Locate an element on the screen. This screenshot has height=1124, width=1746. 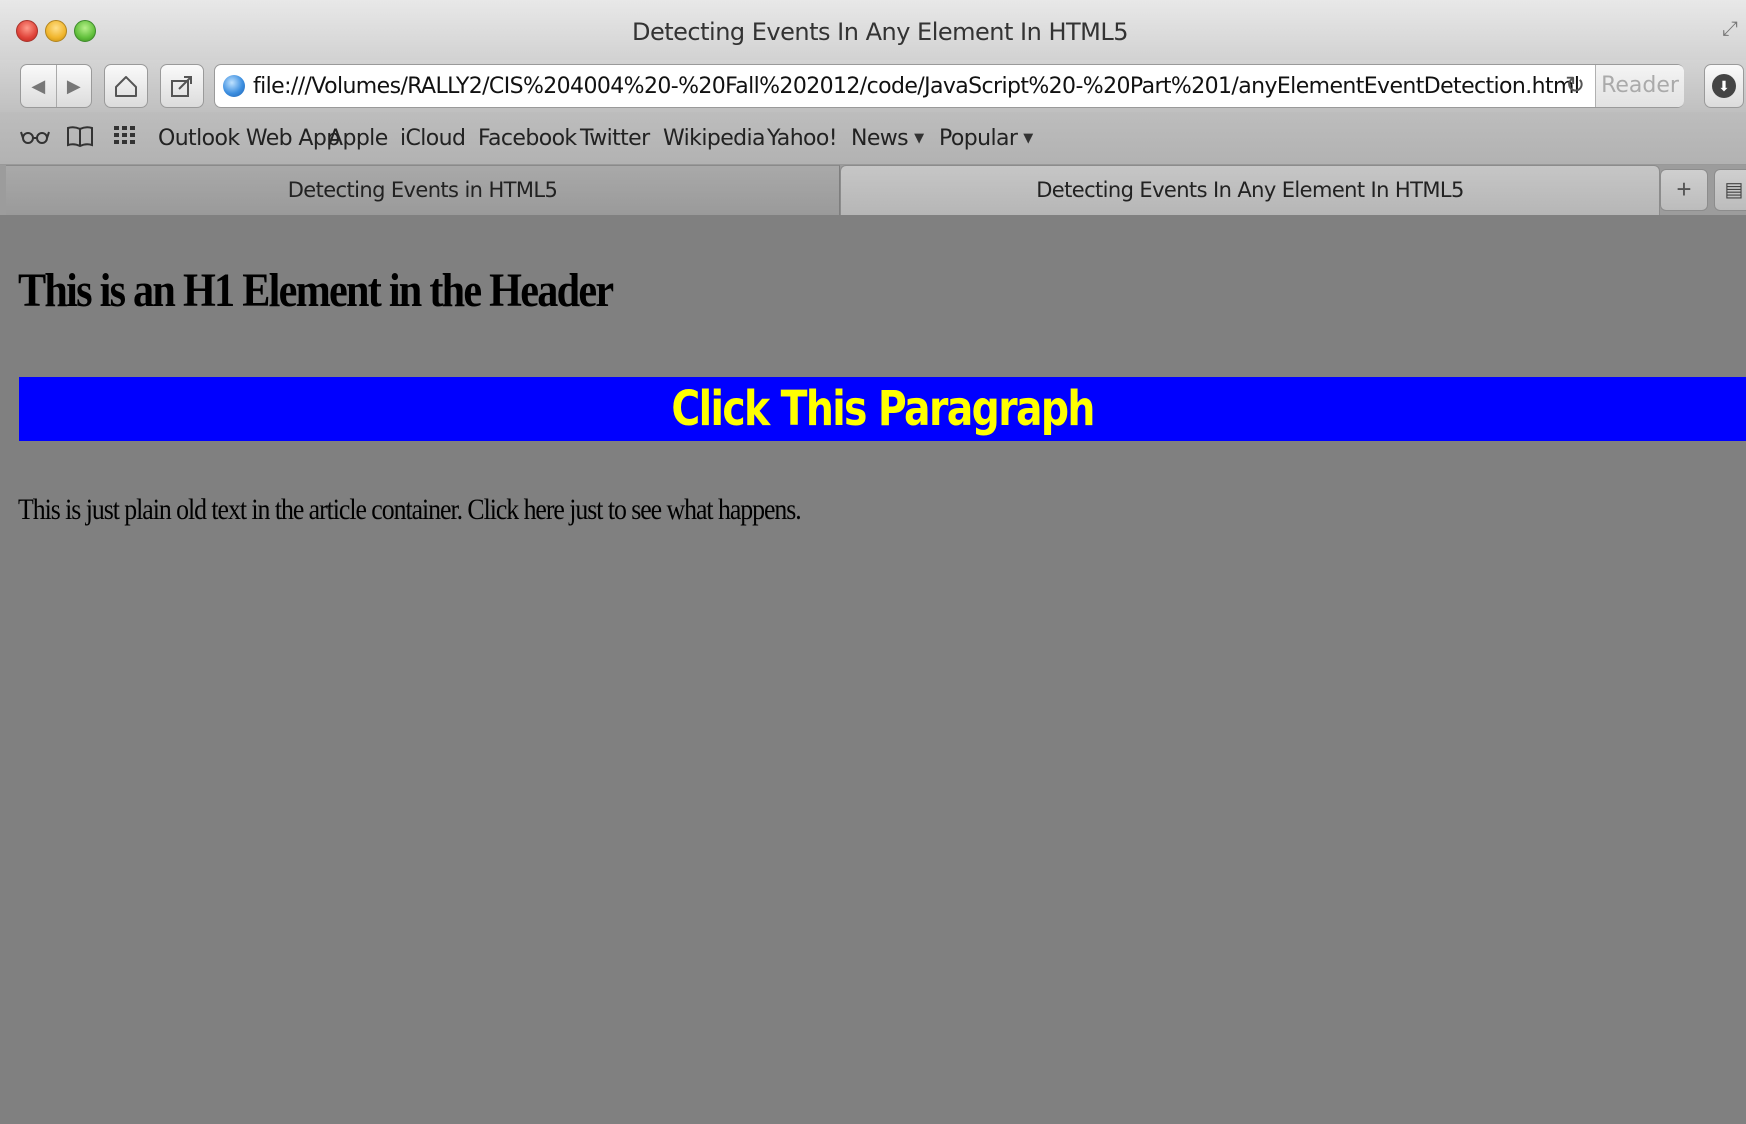
bookmark-icloud: iCloud is located at coordinates (433, 138).